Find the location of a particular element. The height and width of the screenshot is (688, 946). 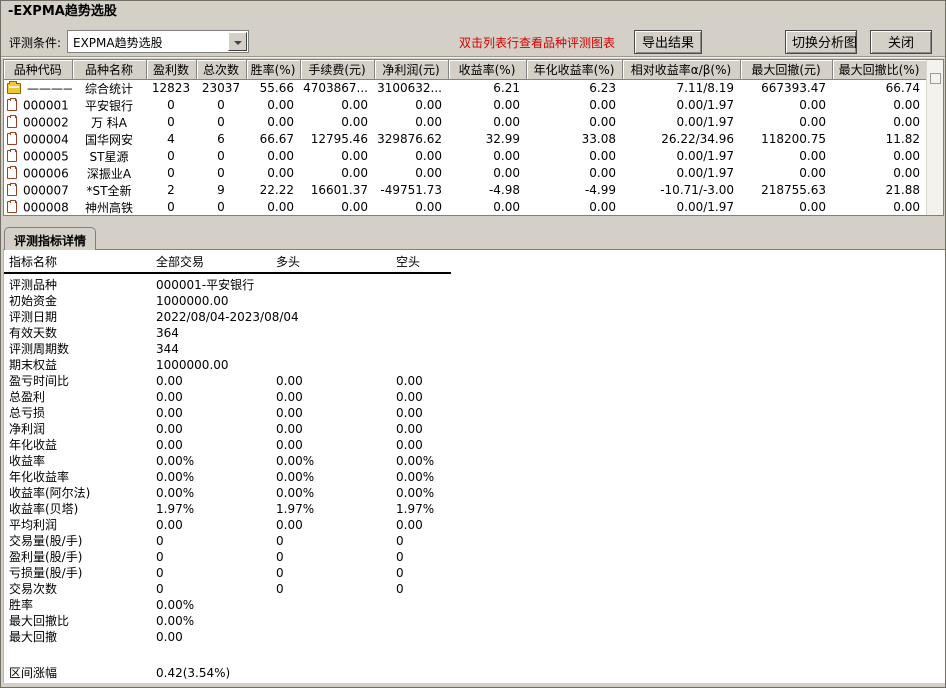

cell-value: -10.71/-3.00 is located at coordinates (697, 190).